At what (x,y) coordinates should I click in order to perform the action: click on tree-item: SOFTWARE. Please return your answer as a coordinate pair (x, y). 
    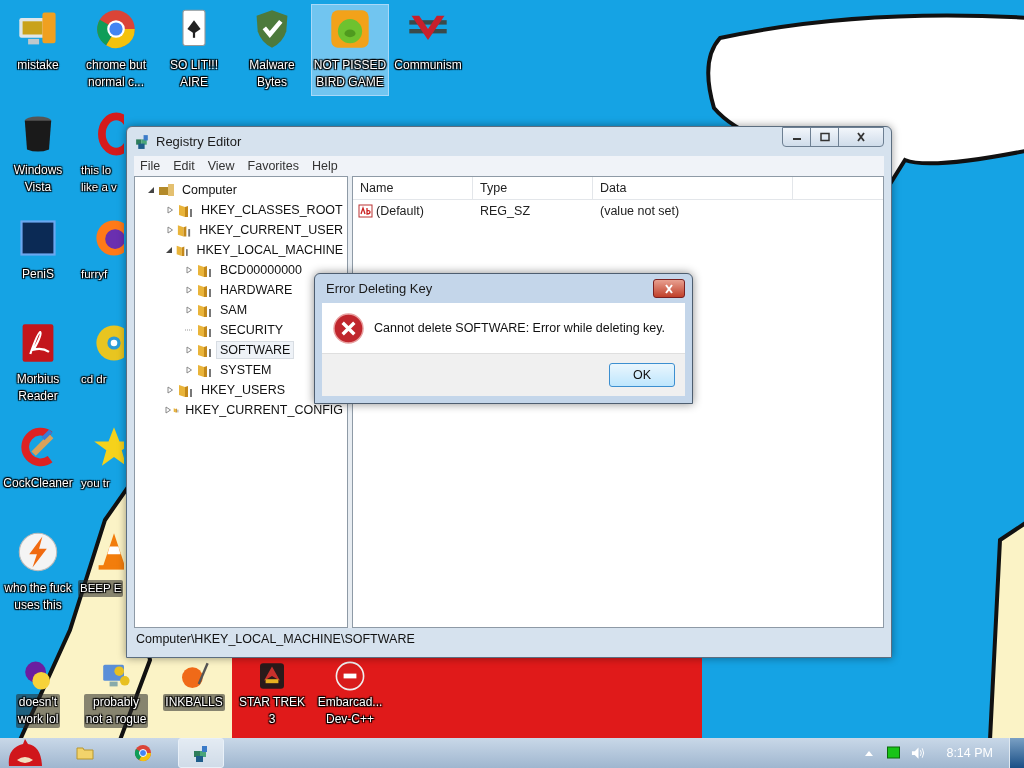
    Looking at the image, I should click on (255, 350).